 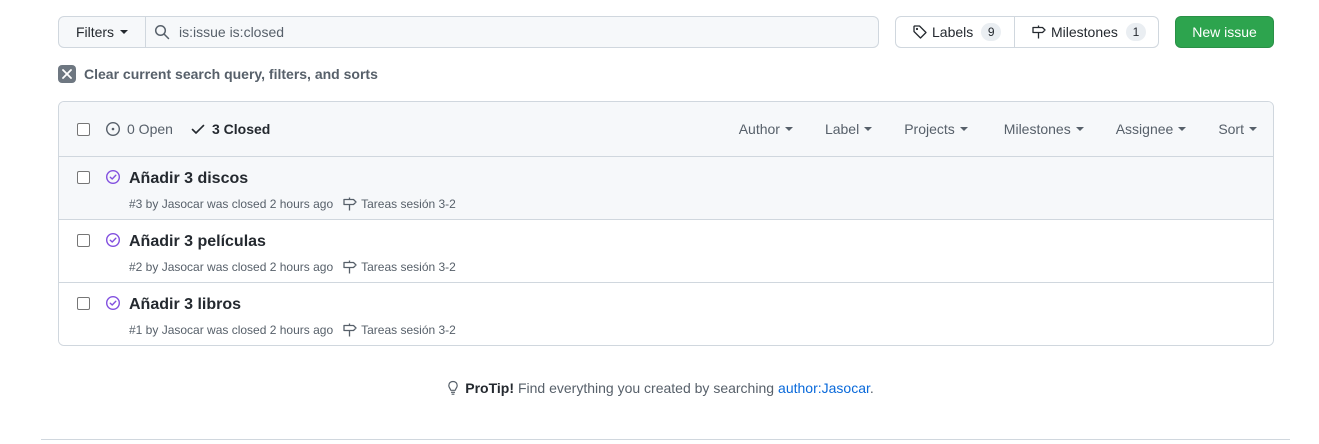 What do you see at coordinates (920, 32) in the screenshot?
I see `tag-icon` at bounding box center [920, 32].